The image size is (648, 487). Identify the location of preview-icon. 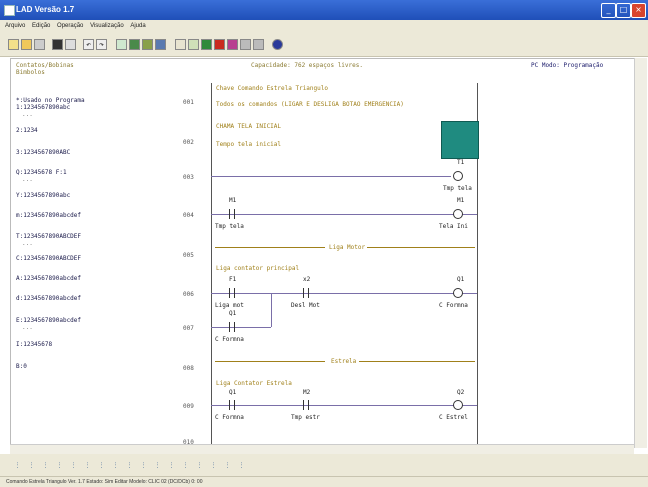
(70, 44).